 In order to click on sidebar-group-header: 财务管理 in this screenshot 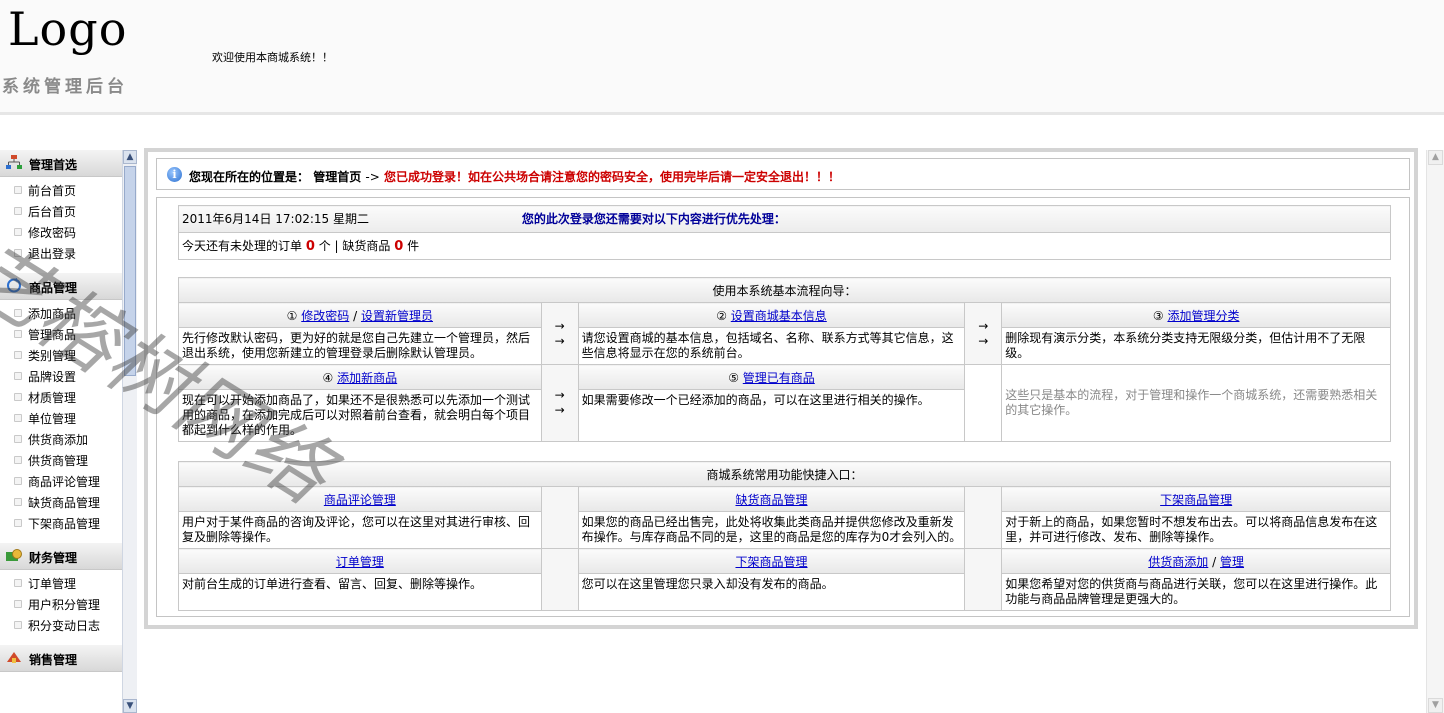, I will do `click(61, 556)`.